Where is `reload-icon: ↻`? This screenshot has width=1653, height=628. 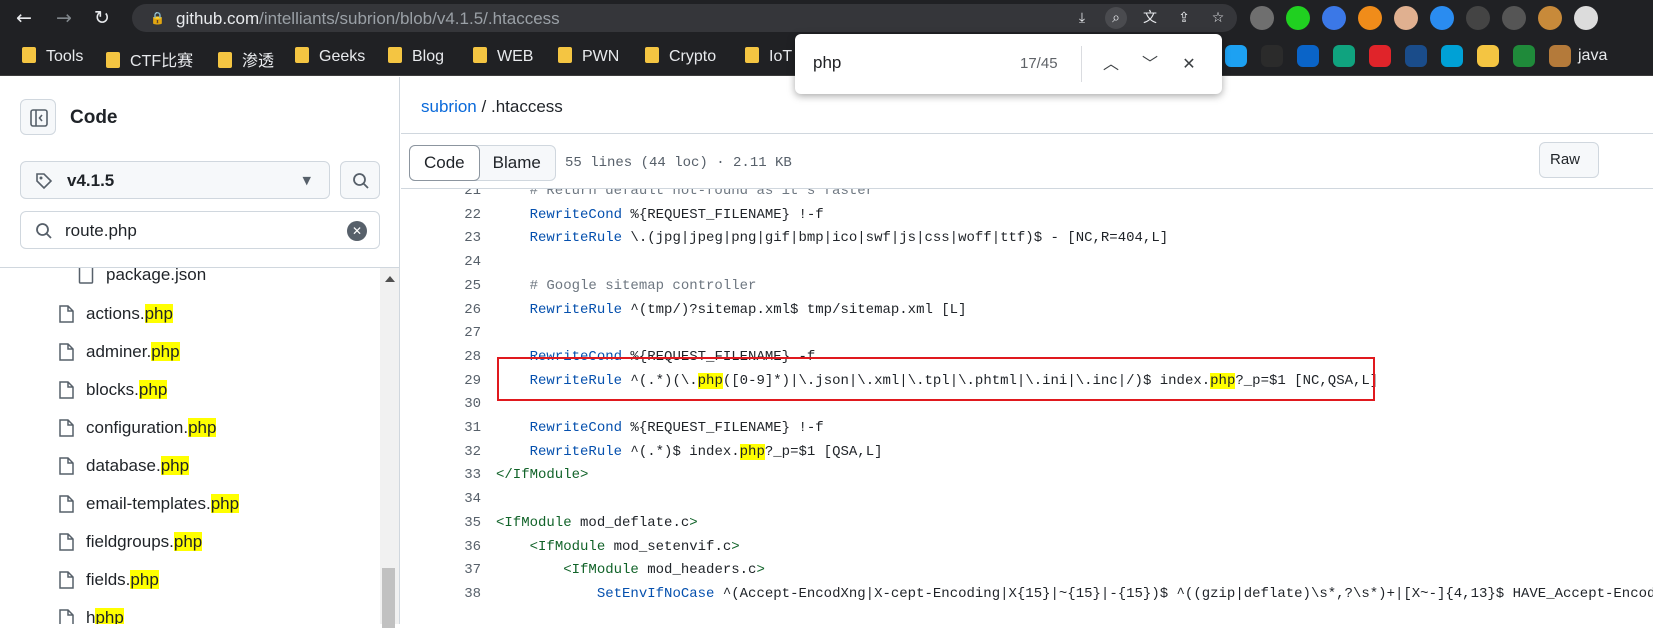
reload-icon: ↻ is located at coordinates (102, 18).